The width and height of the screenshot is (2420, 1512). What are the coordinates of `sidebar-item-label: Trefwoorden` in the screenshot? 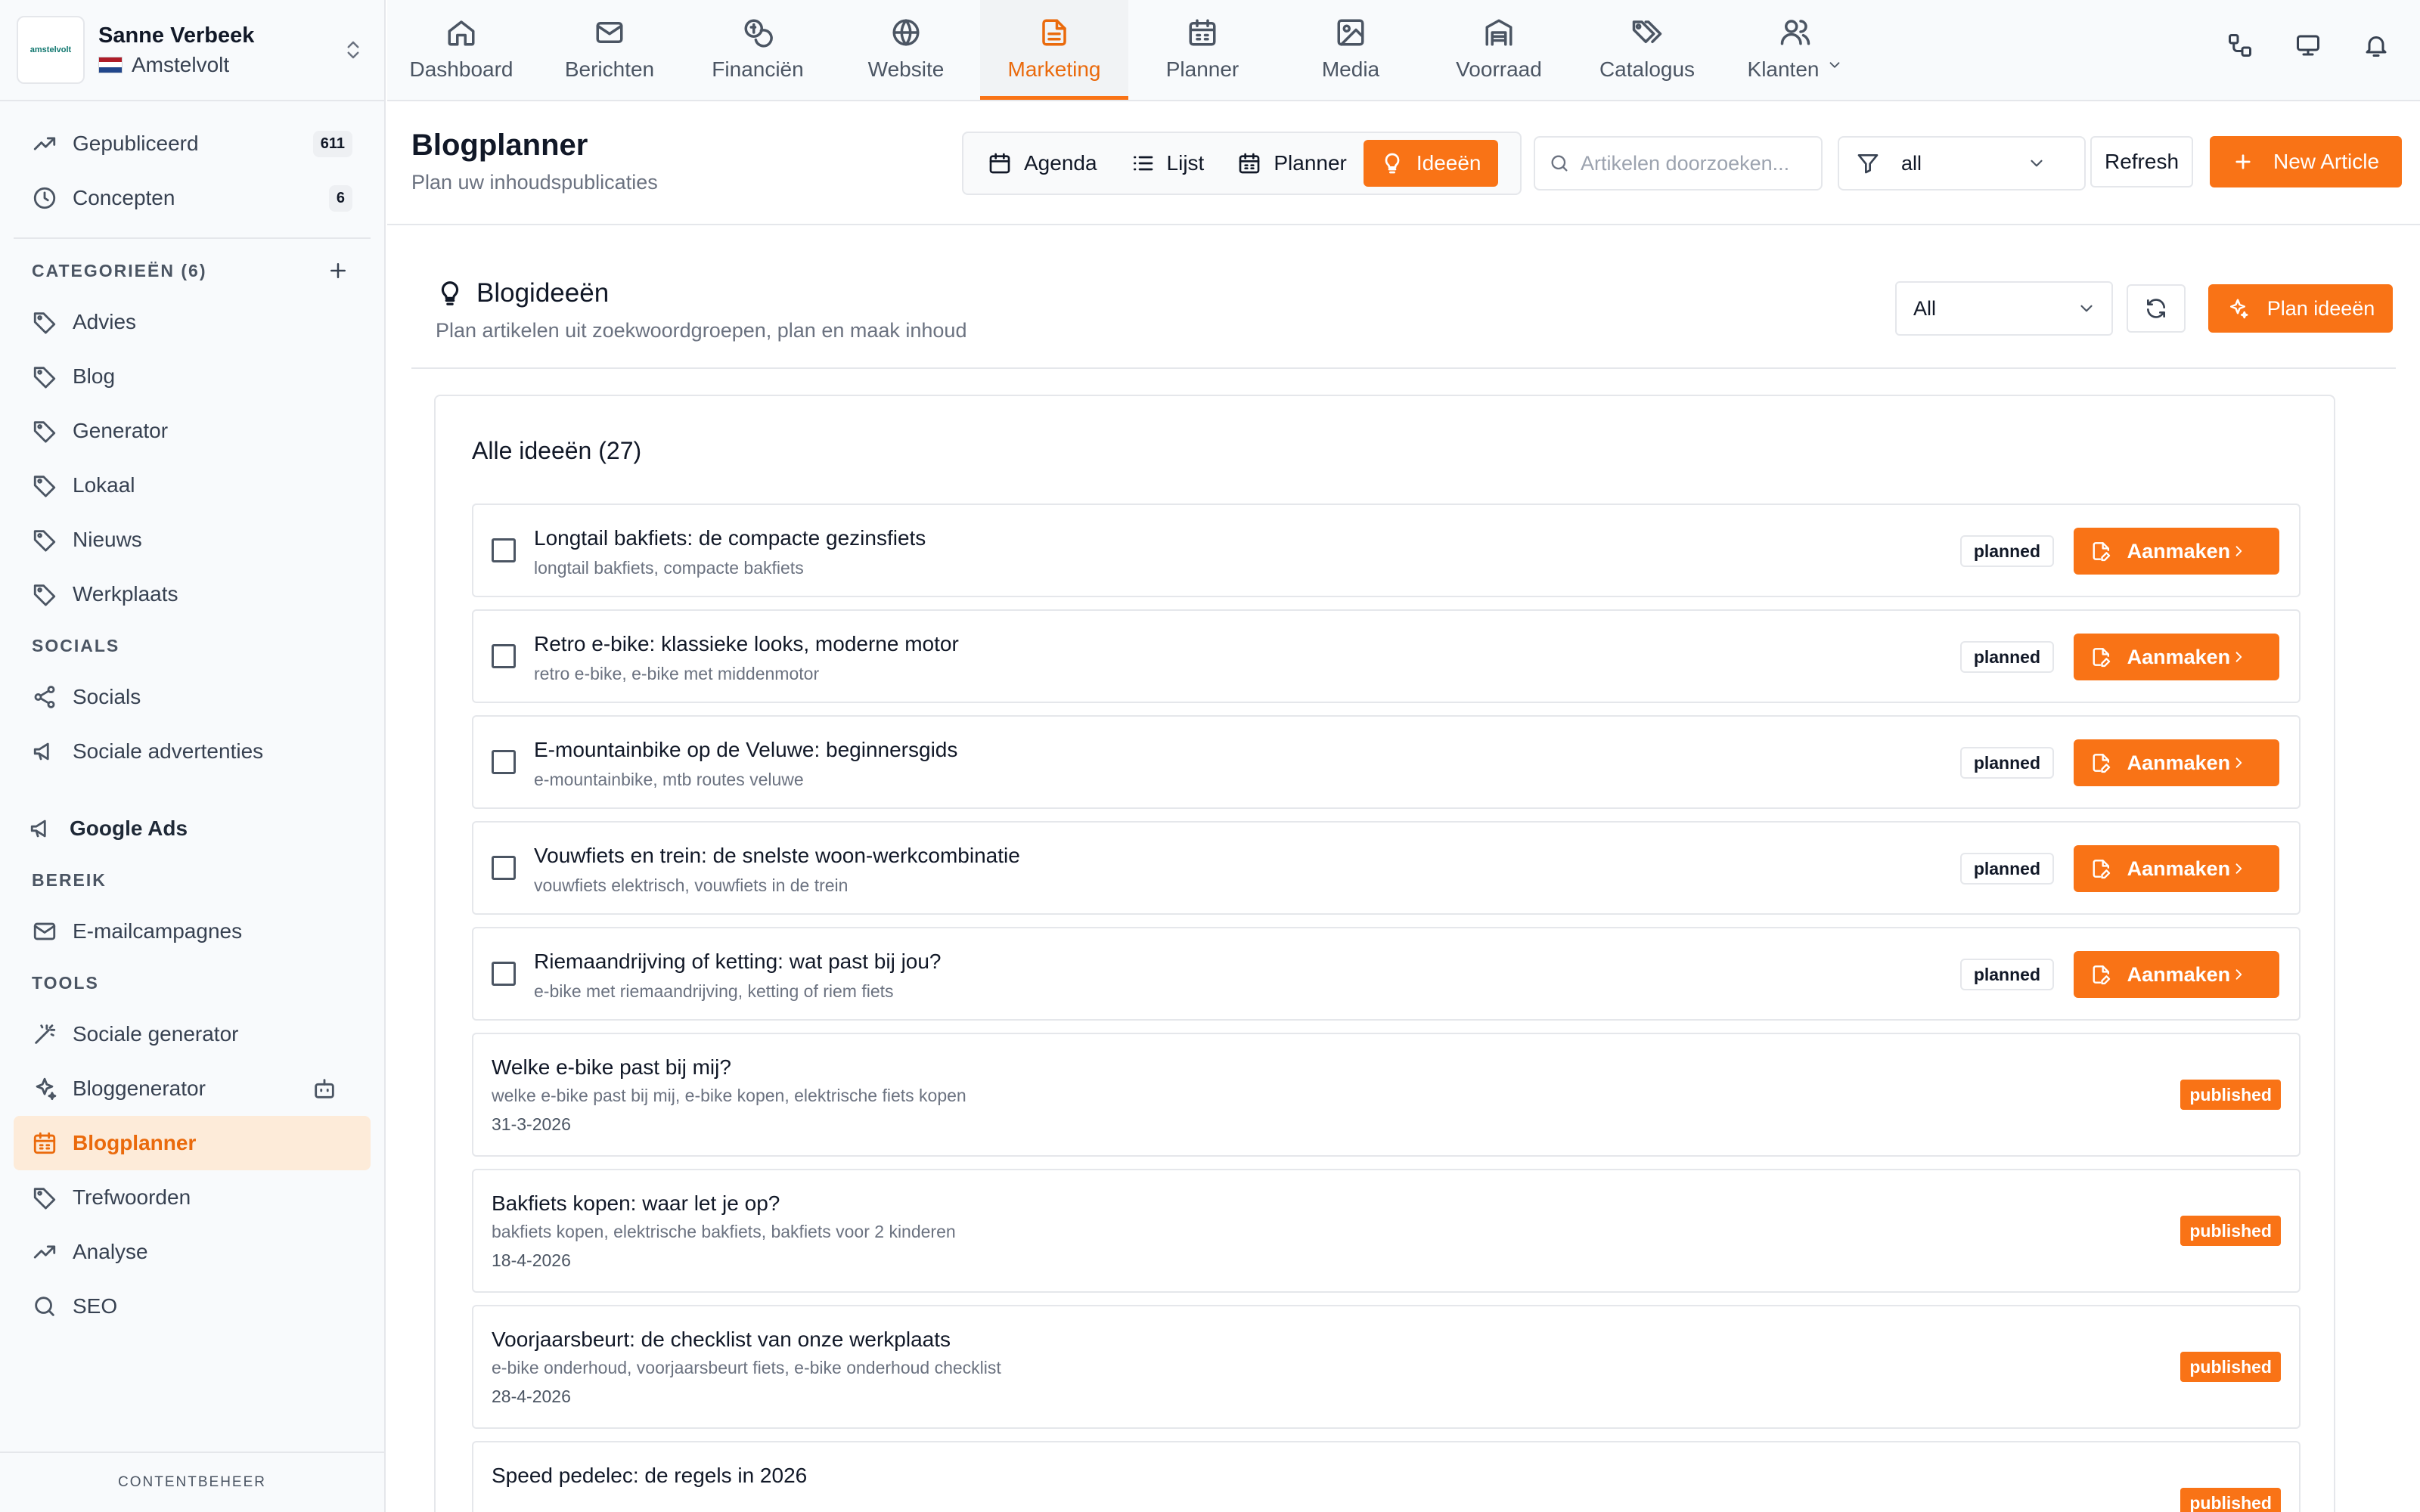 It's located at (132, 1197).